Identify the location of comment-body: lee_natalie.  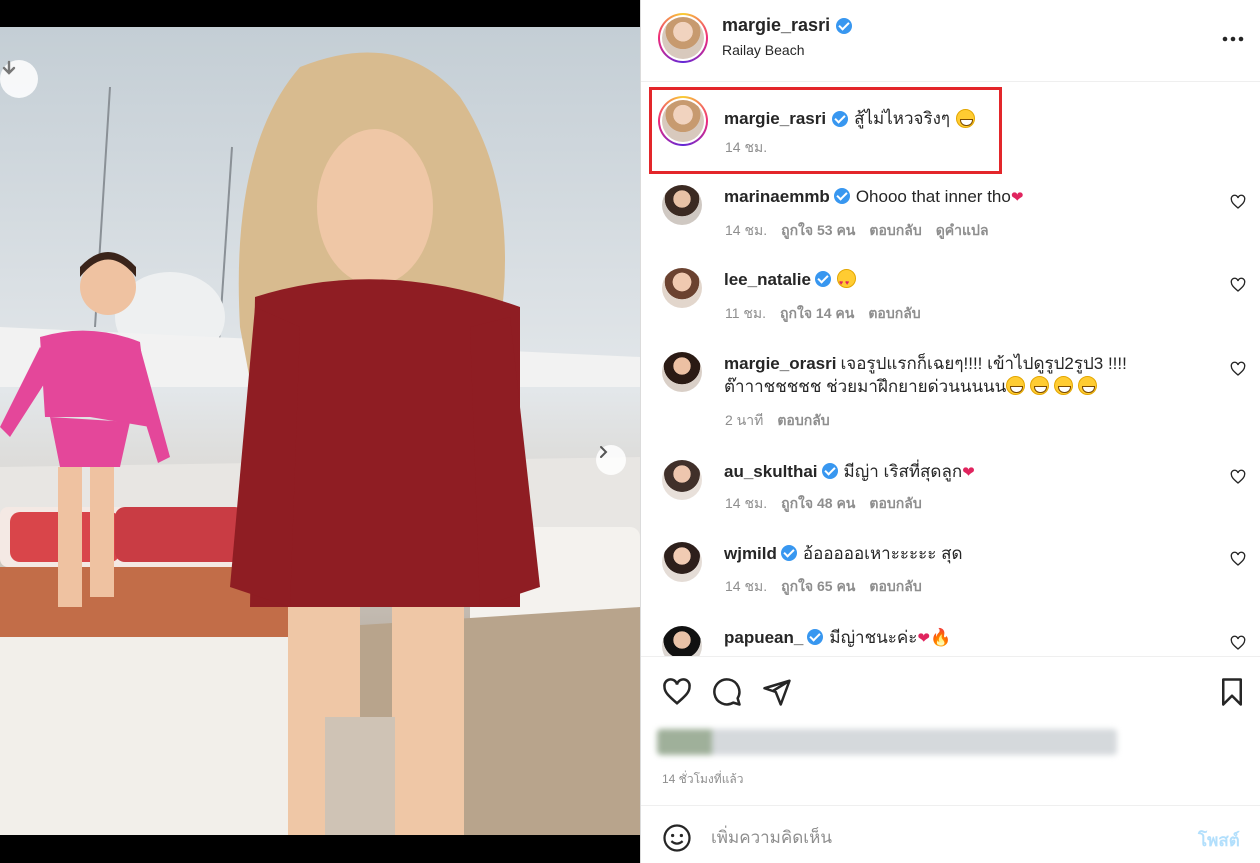
(959, 281).